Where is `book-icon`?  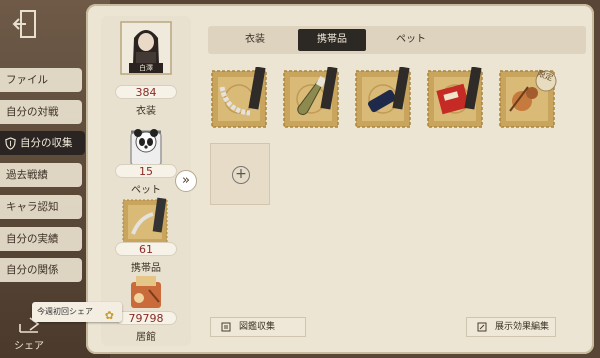
book-icon is located at coordinates (226, 327).